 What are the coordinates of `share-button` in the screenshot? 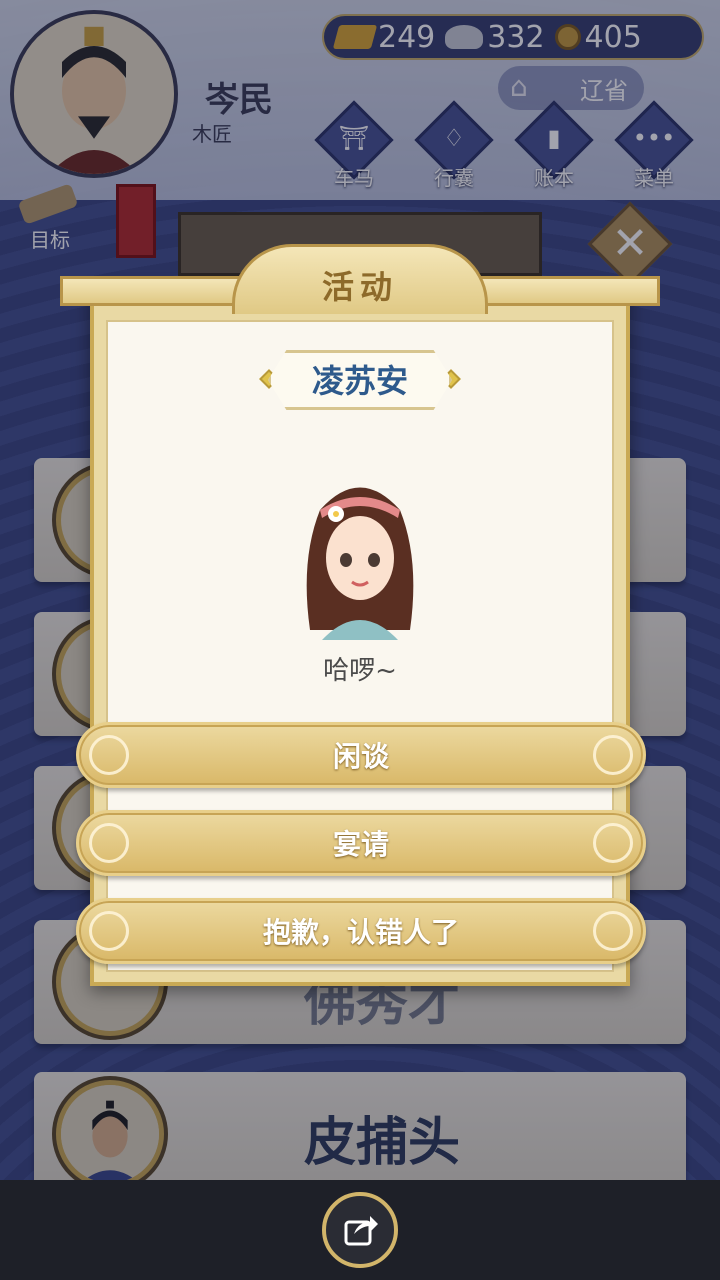 It's located at (360, 1230).